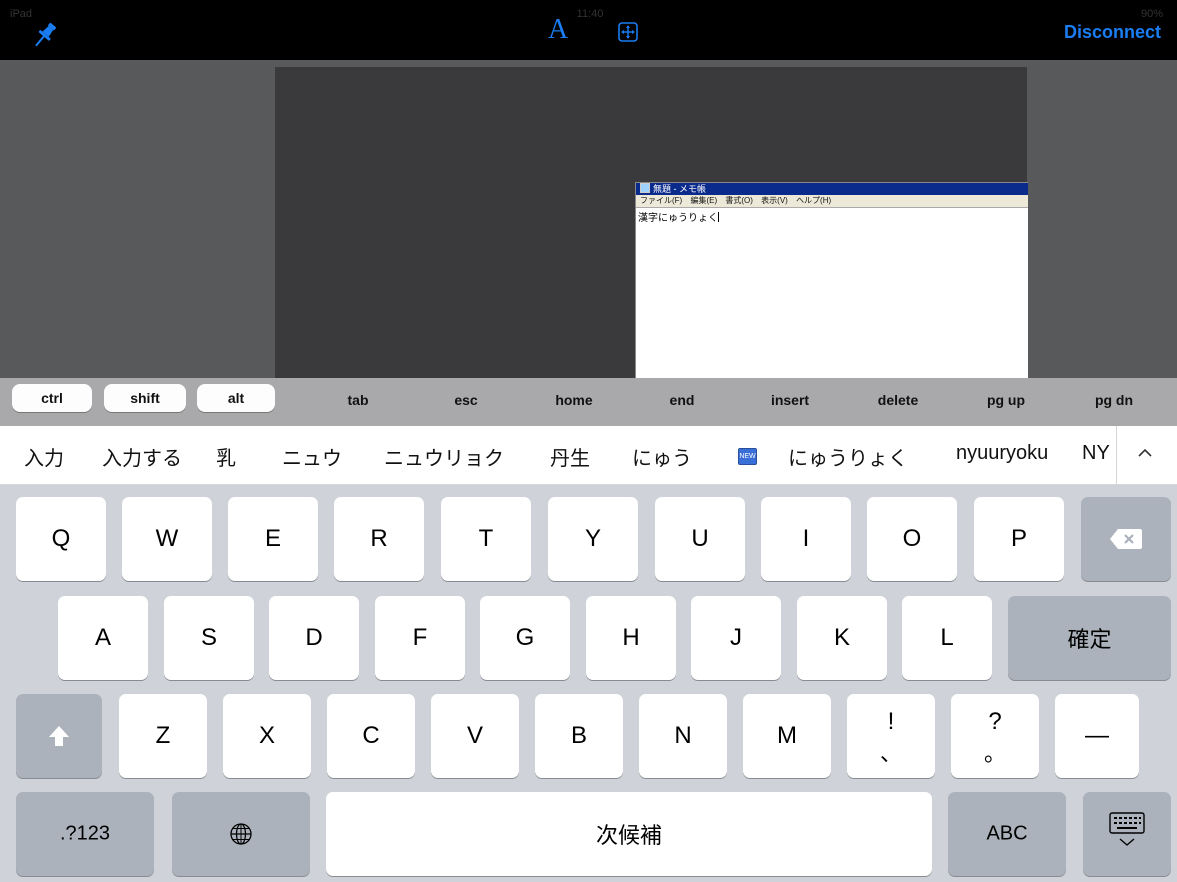 The width and height of the screenshot is (1177, 882). What do you see at coordinates (1151, 14) in the screenshot?
I see `battery-label: 90%` at bounding box center [1151, 14].